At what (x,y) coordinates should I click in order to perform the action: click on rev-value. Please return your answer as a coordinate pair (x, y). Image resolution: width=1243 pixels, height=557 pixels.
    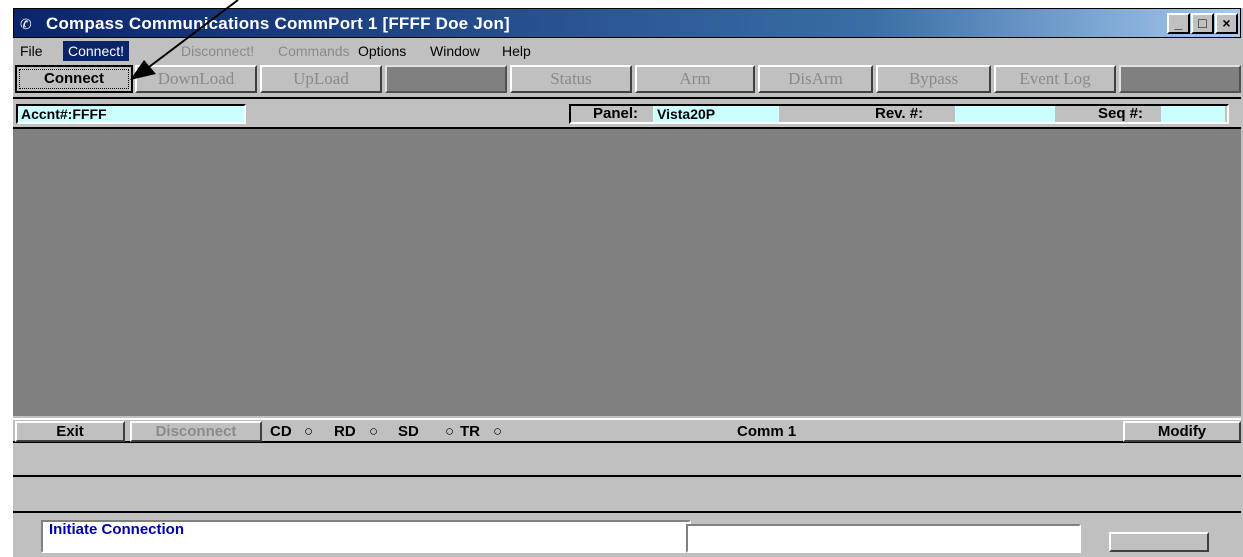
    Looking at the image, I should click on (1005, 114).